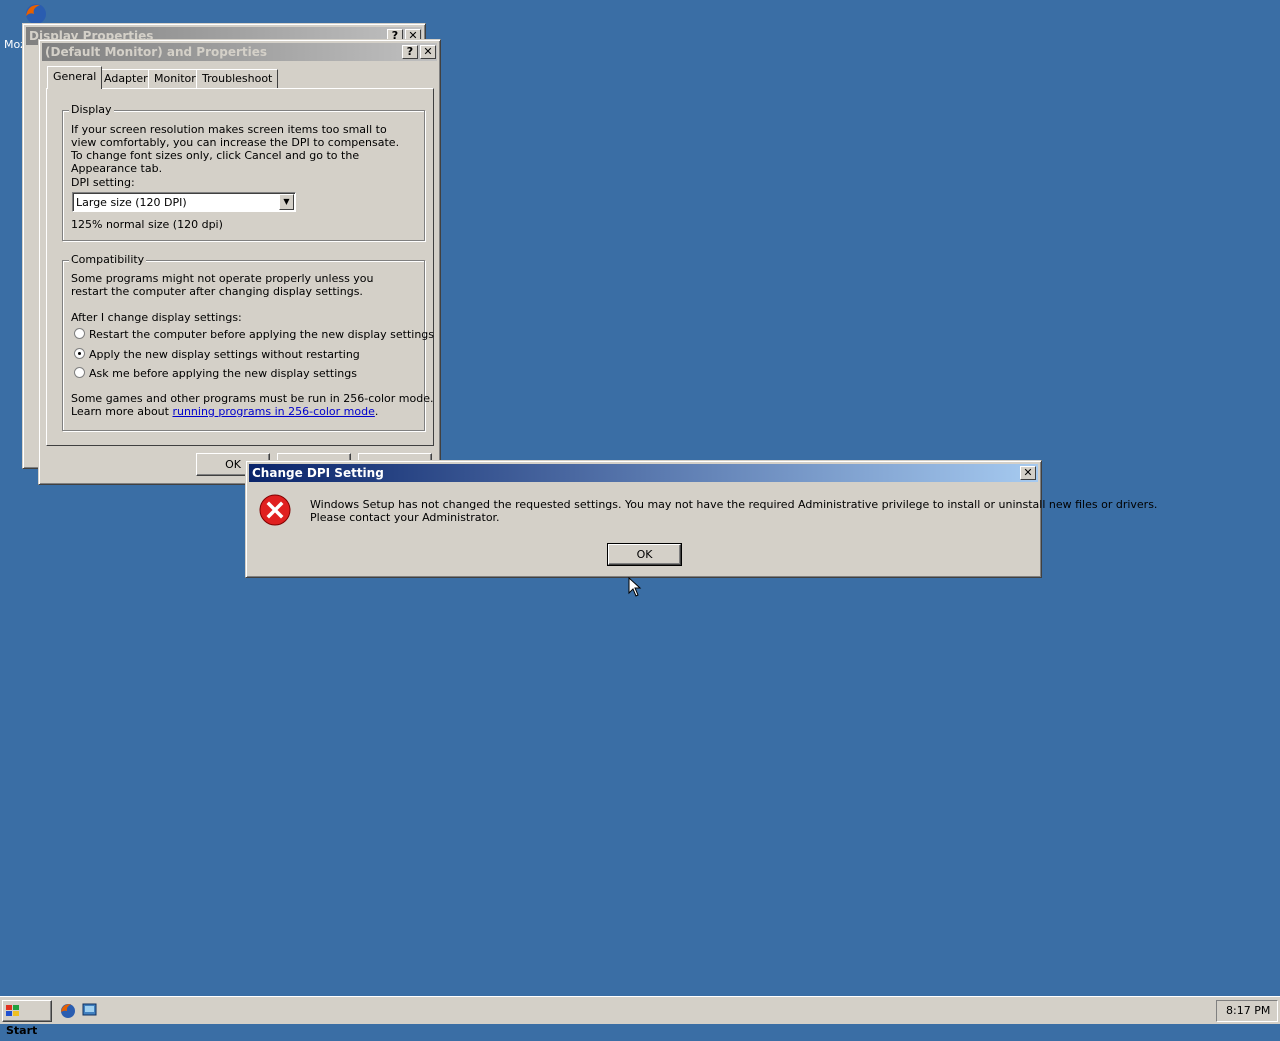 The width and height of the screenshot is (1280, 1041). Describe the element at coordinates (147, 224) in the screenshot. I see `dpi-note: 125% normal size (120 dpi)` at that location.